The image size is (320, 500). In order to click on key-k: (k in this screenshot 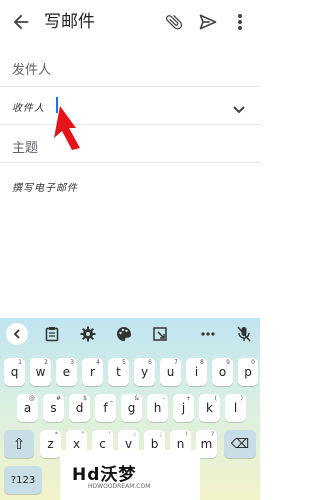, I will do `click(209, 408)`.